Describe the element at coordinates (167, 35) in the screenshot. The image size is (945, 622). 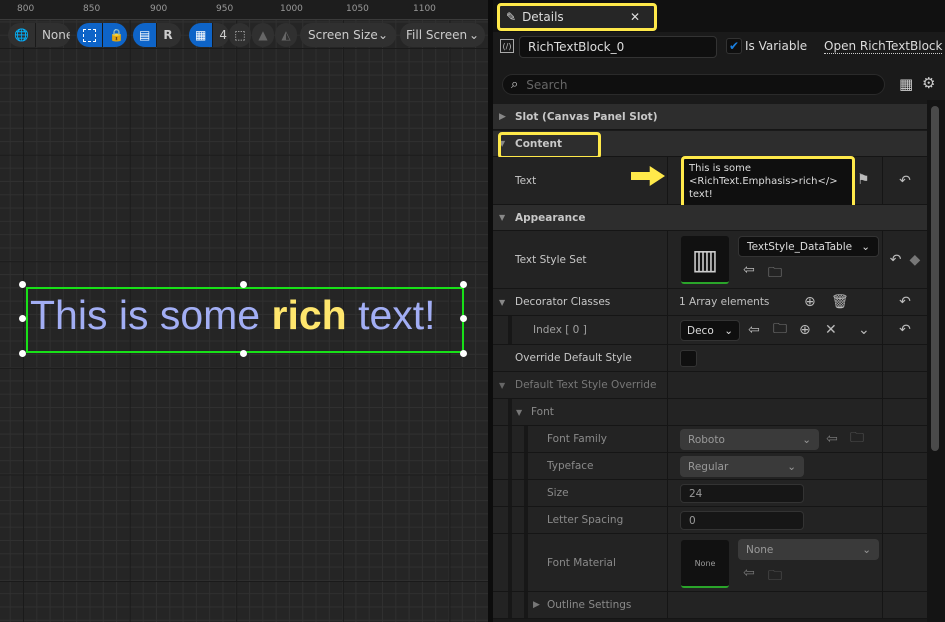
I see `r-button: R` at that location.